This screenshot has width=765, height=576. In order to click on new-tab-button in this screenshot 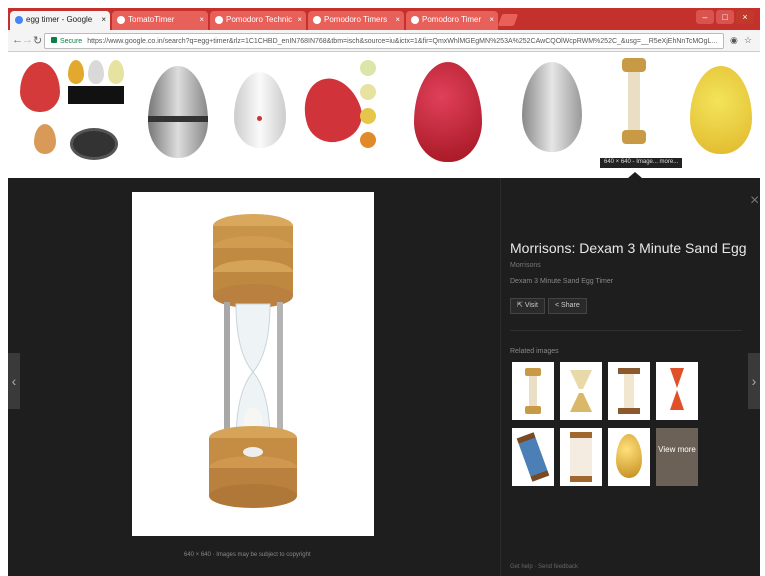, I will do `click(508, 20)`.